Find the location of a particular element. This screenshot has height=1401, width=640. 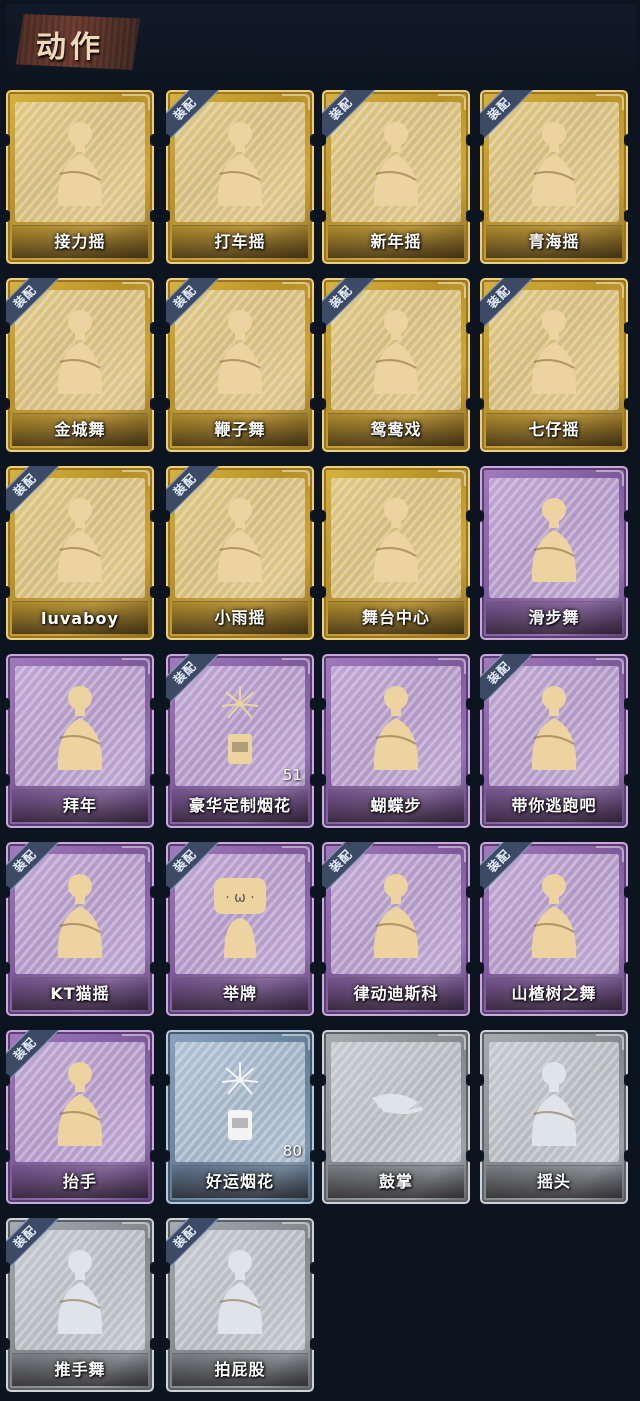

emote-card: 滑步舞 is located at coordinates (554, 553).